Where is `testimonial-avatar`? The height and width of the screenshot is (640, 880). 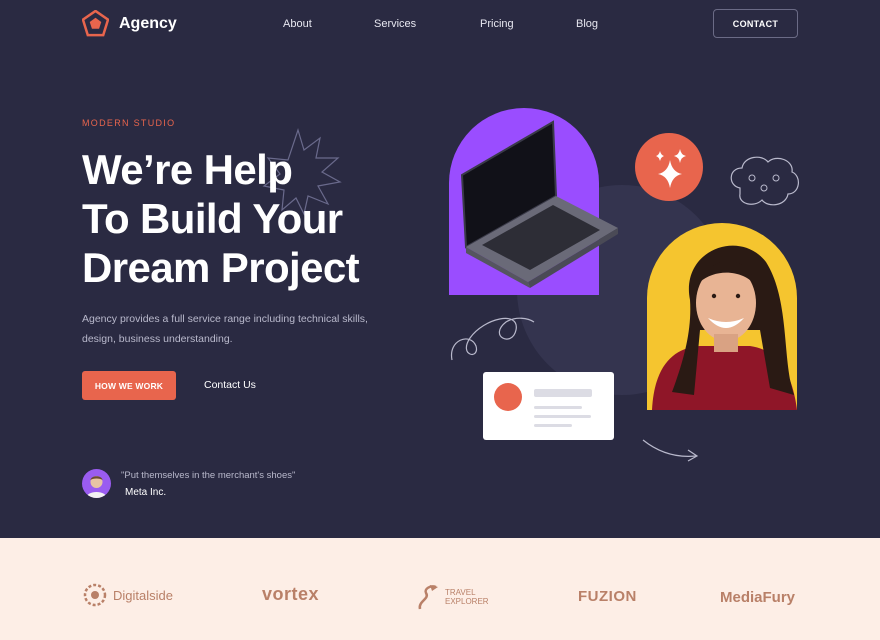
testimonial-avatar is located at coordinates (96, 483).